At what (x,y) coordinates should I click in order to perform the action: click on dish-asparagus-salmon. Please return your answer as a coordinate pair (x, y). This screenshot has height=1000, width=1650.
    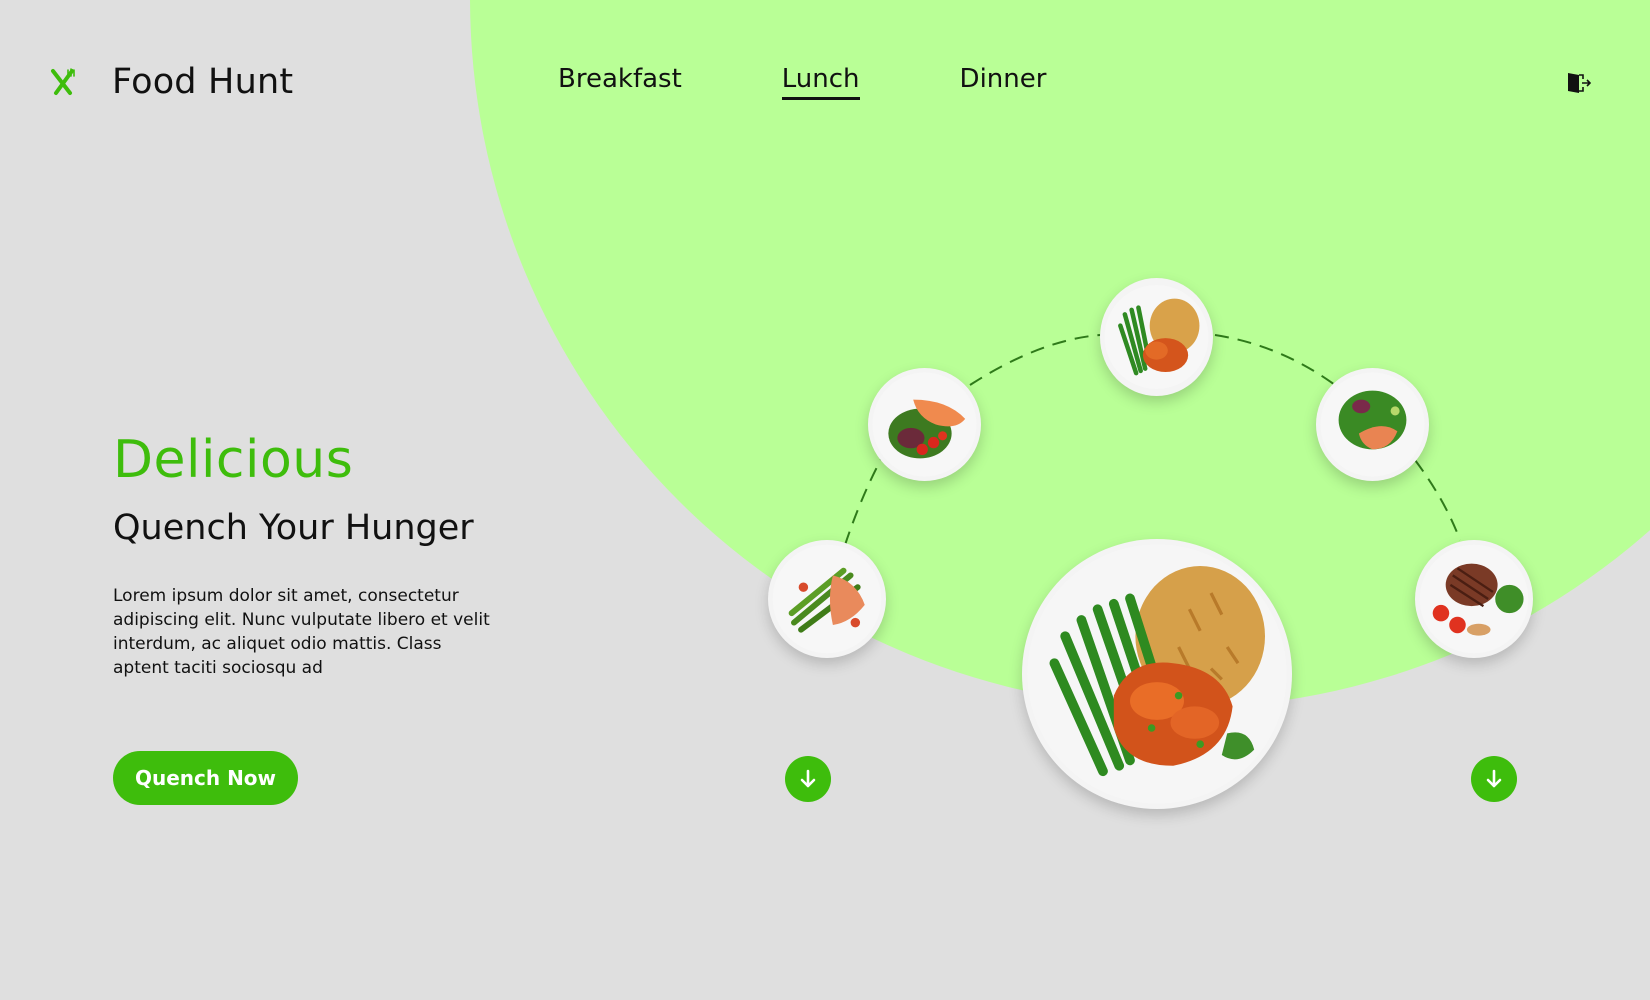
    Looking at the image, I should click on (827, 599).